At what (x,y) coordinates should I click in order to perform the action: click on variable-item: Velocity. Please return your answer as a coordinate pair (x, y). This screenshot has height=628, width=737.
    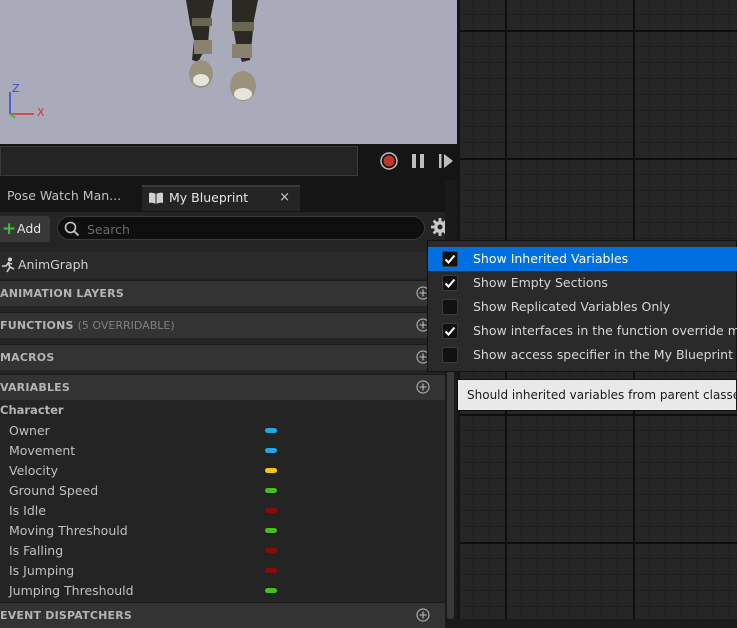
    Looking at the image, I should click on (222, 470).